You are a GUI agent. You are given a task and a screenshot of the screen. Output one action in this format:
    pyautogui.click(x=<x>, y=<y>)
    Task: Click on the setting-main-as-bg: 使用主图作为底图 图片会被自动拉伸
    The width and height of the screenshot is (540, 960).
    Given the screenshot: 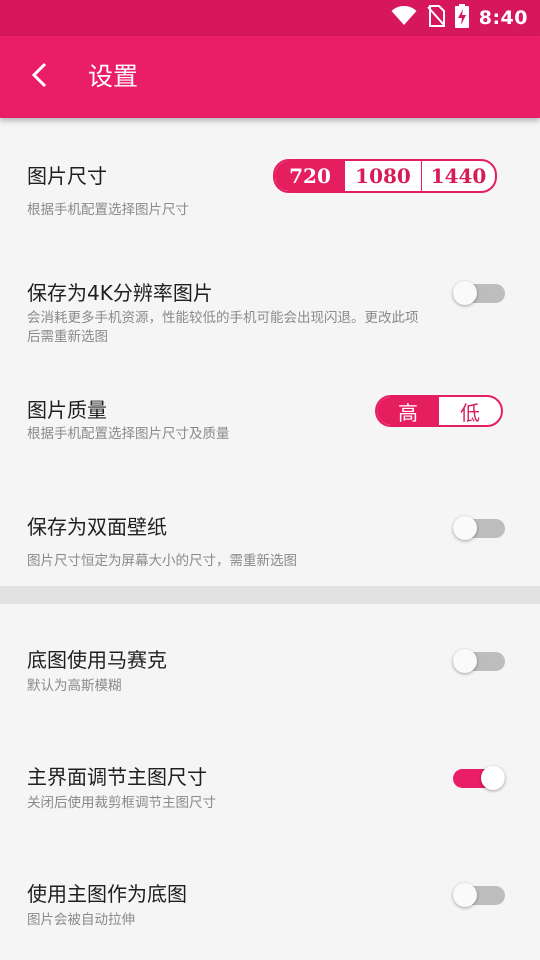 What is the action you would take?
    pyautogui.click(x=270, y=899)
    